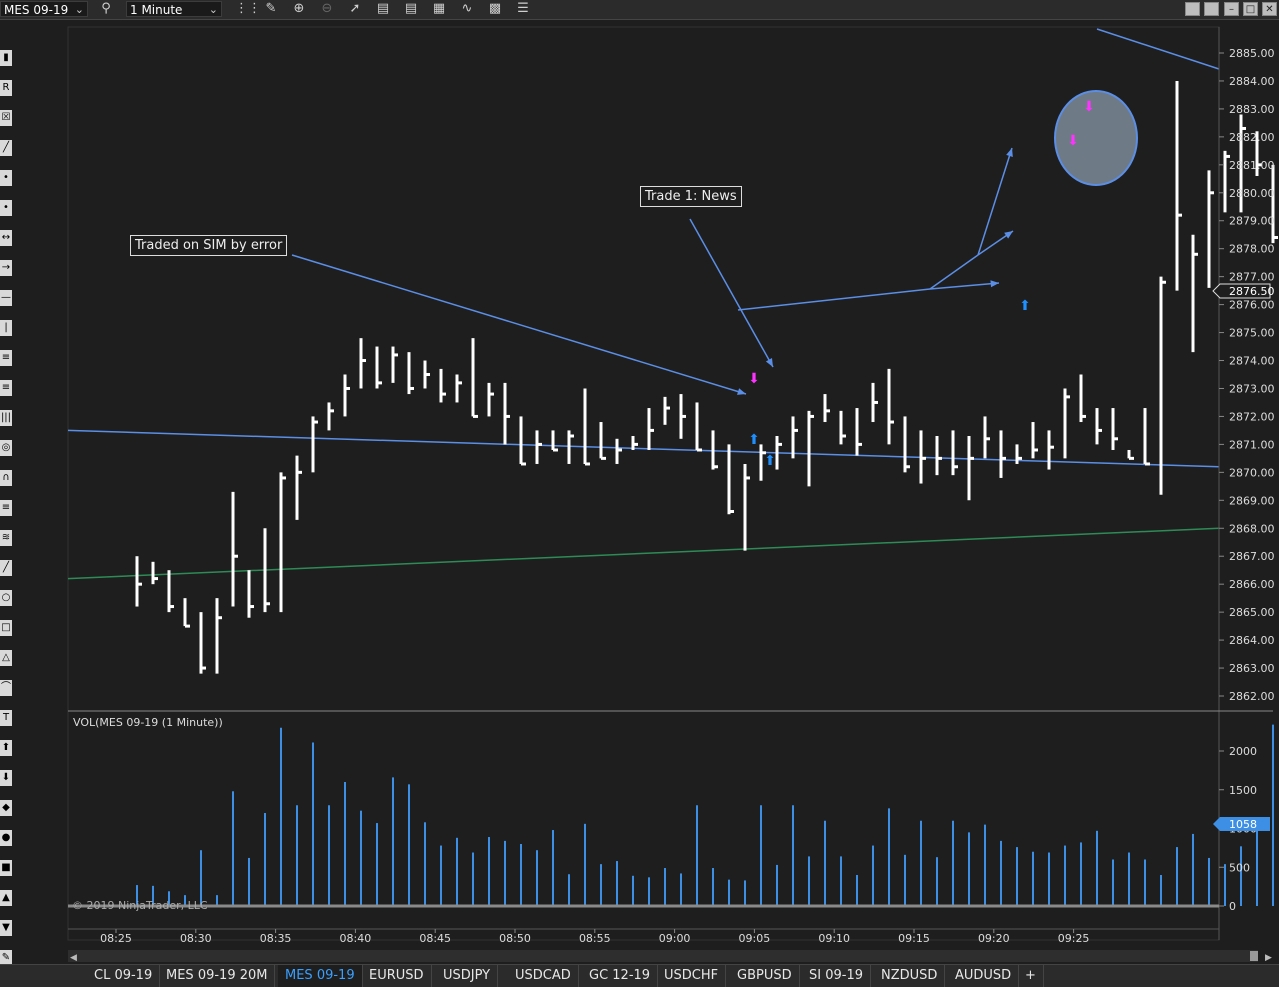 Image resolution: width=1279 pixels, height=987 pixels. What do you see at coordinates (1252, 556) in the screenshot?
I see `price-tick-label: 2867.00` at bounding box center [1252, 556].